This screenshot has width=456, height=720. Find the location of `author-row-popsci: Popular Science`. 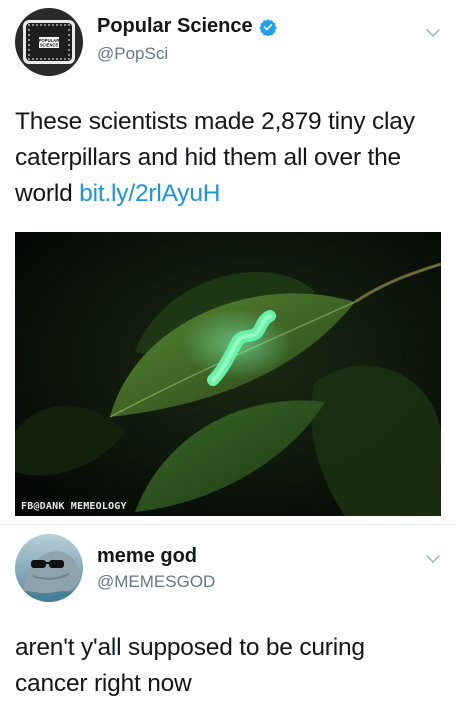

author-row-popsci: Popular Science is located at coordinates (187, 26).